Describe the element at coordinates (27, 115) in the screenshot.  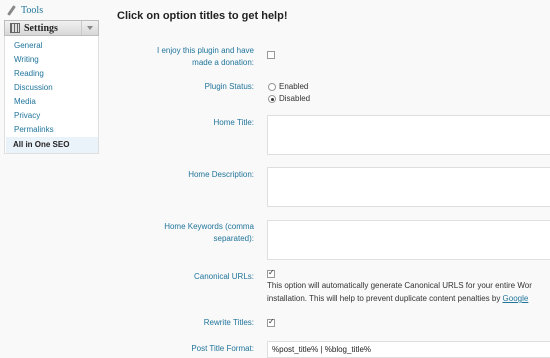
I see `sidebar-item-privacy: Privacy` at that location.